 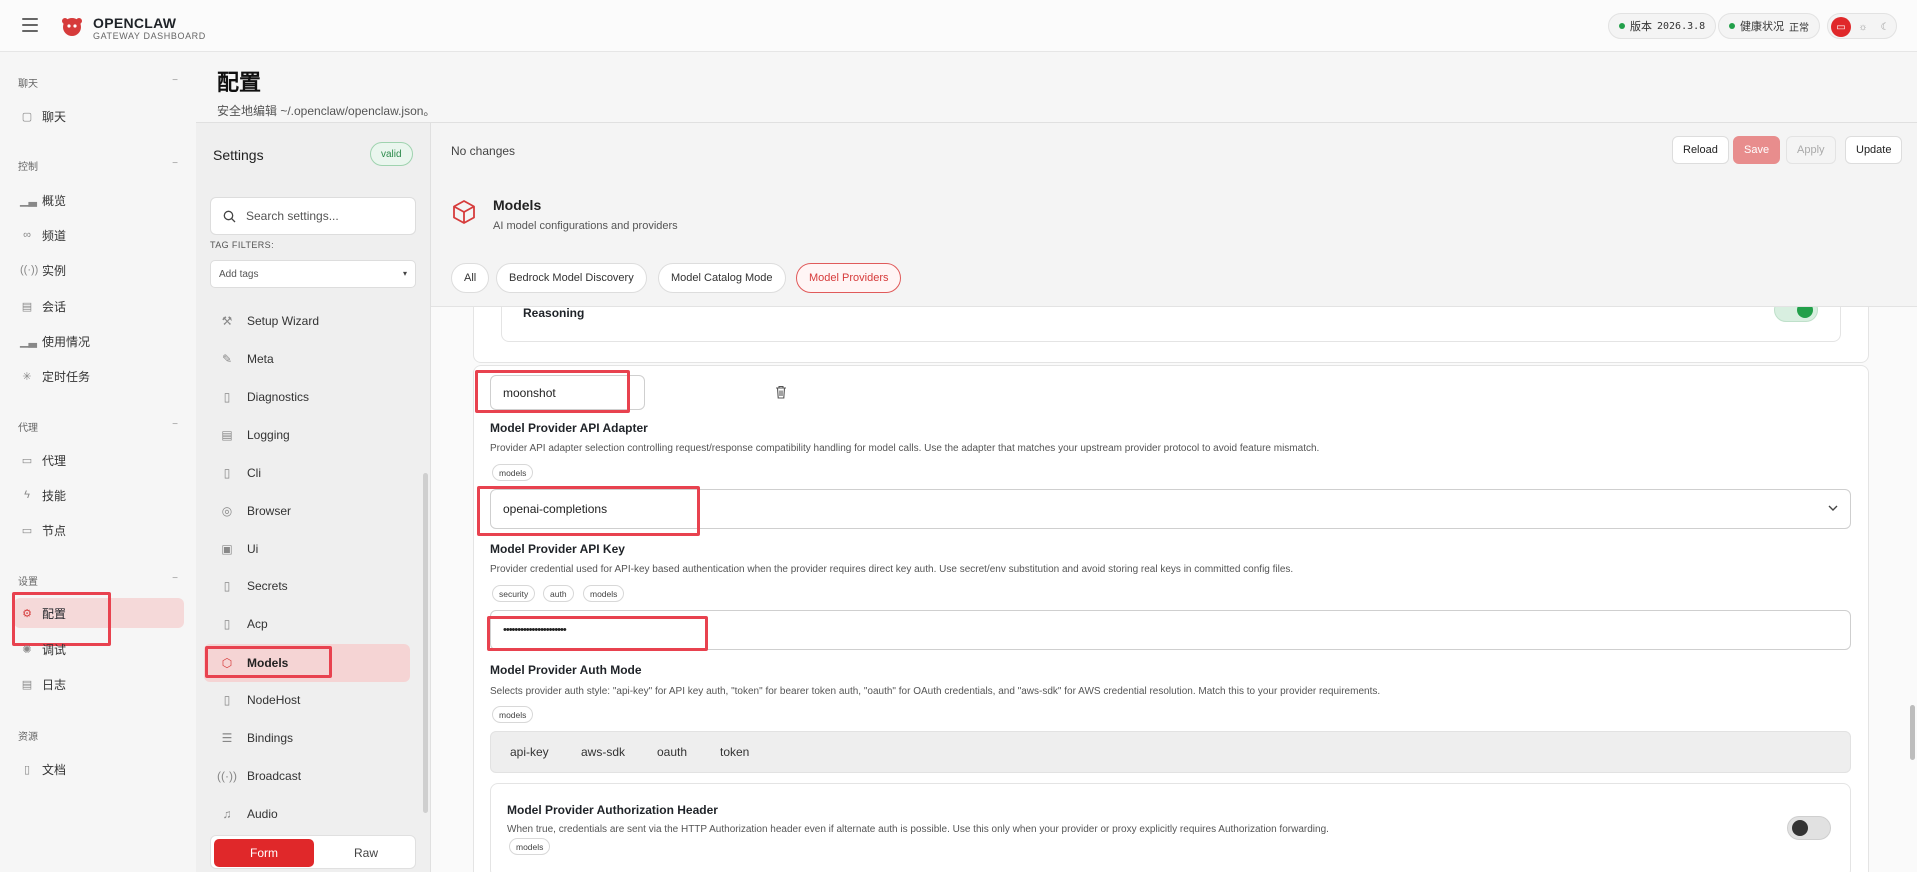 I want to click on menu-icon, so click(x=30, y=25).